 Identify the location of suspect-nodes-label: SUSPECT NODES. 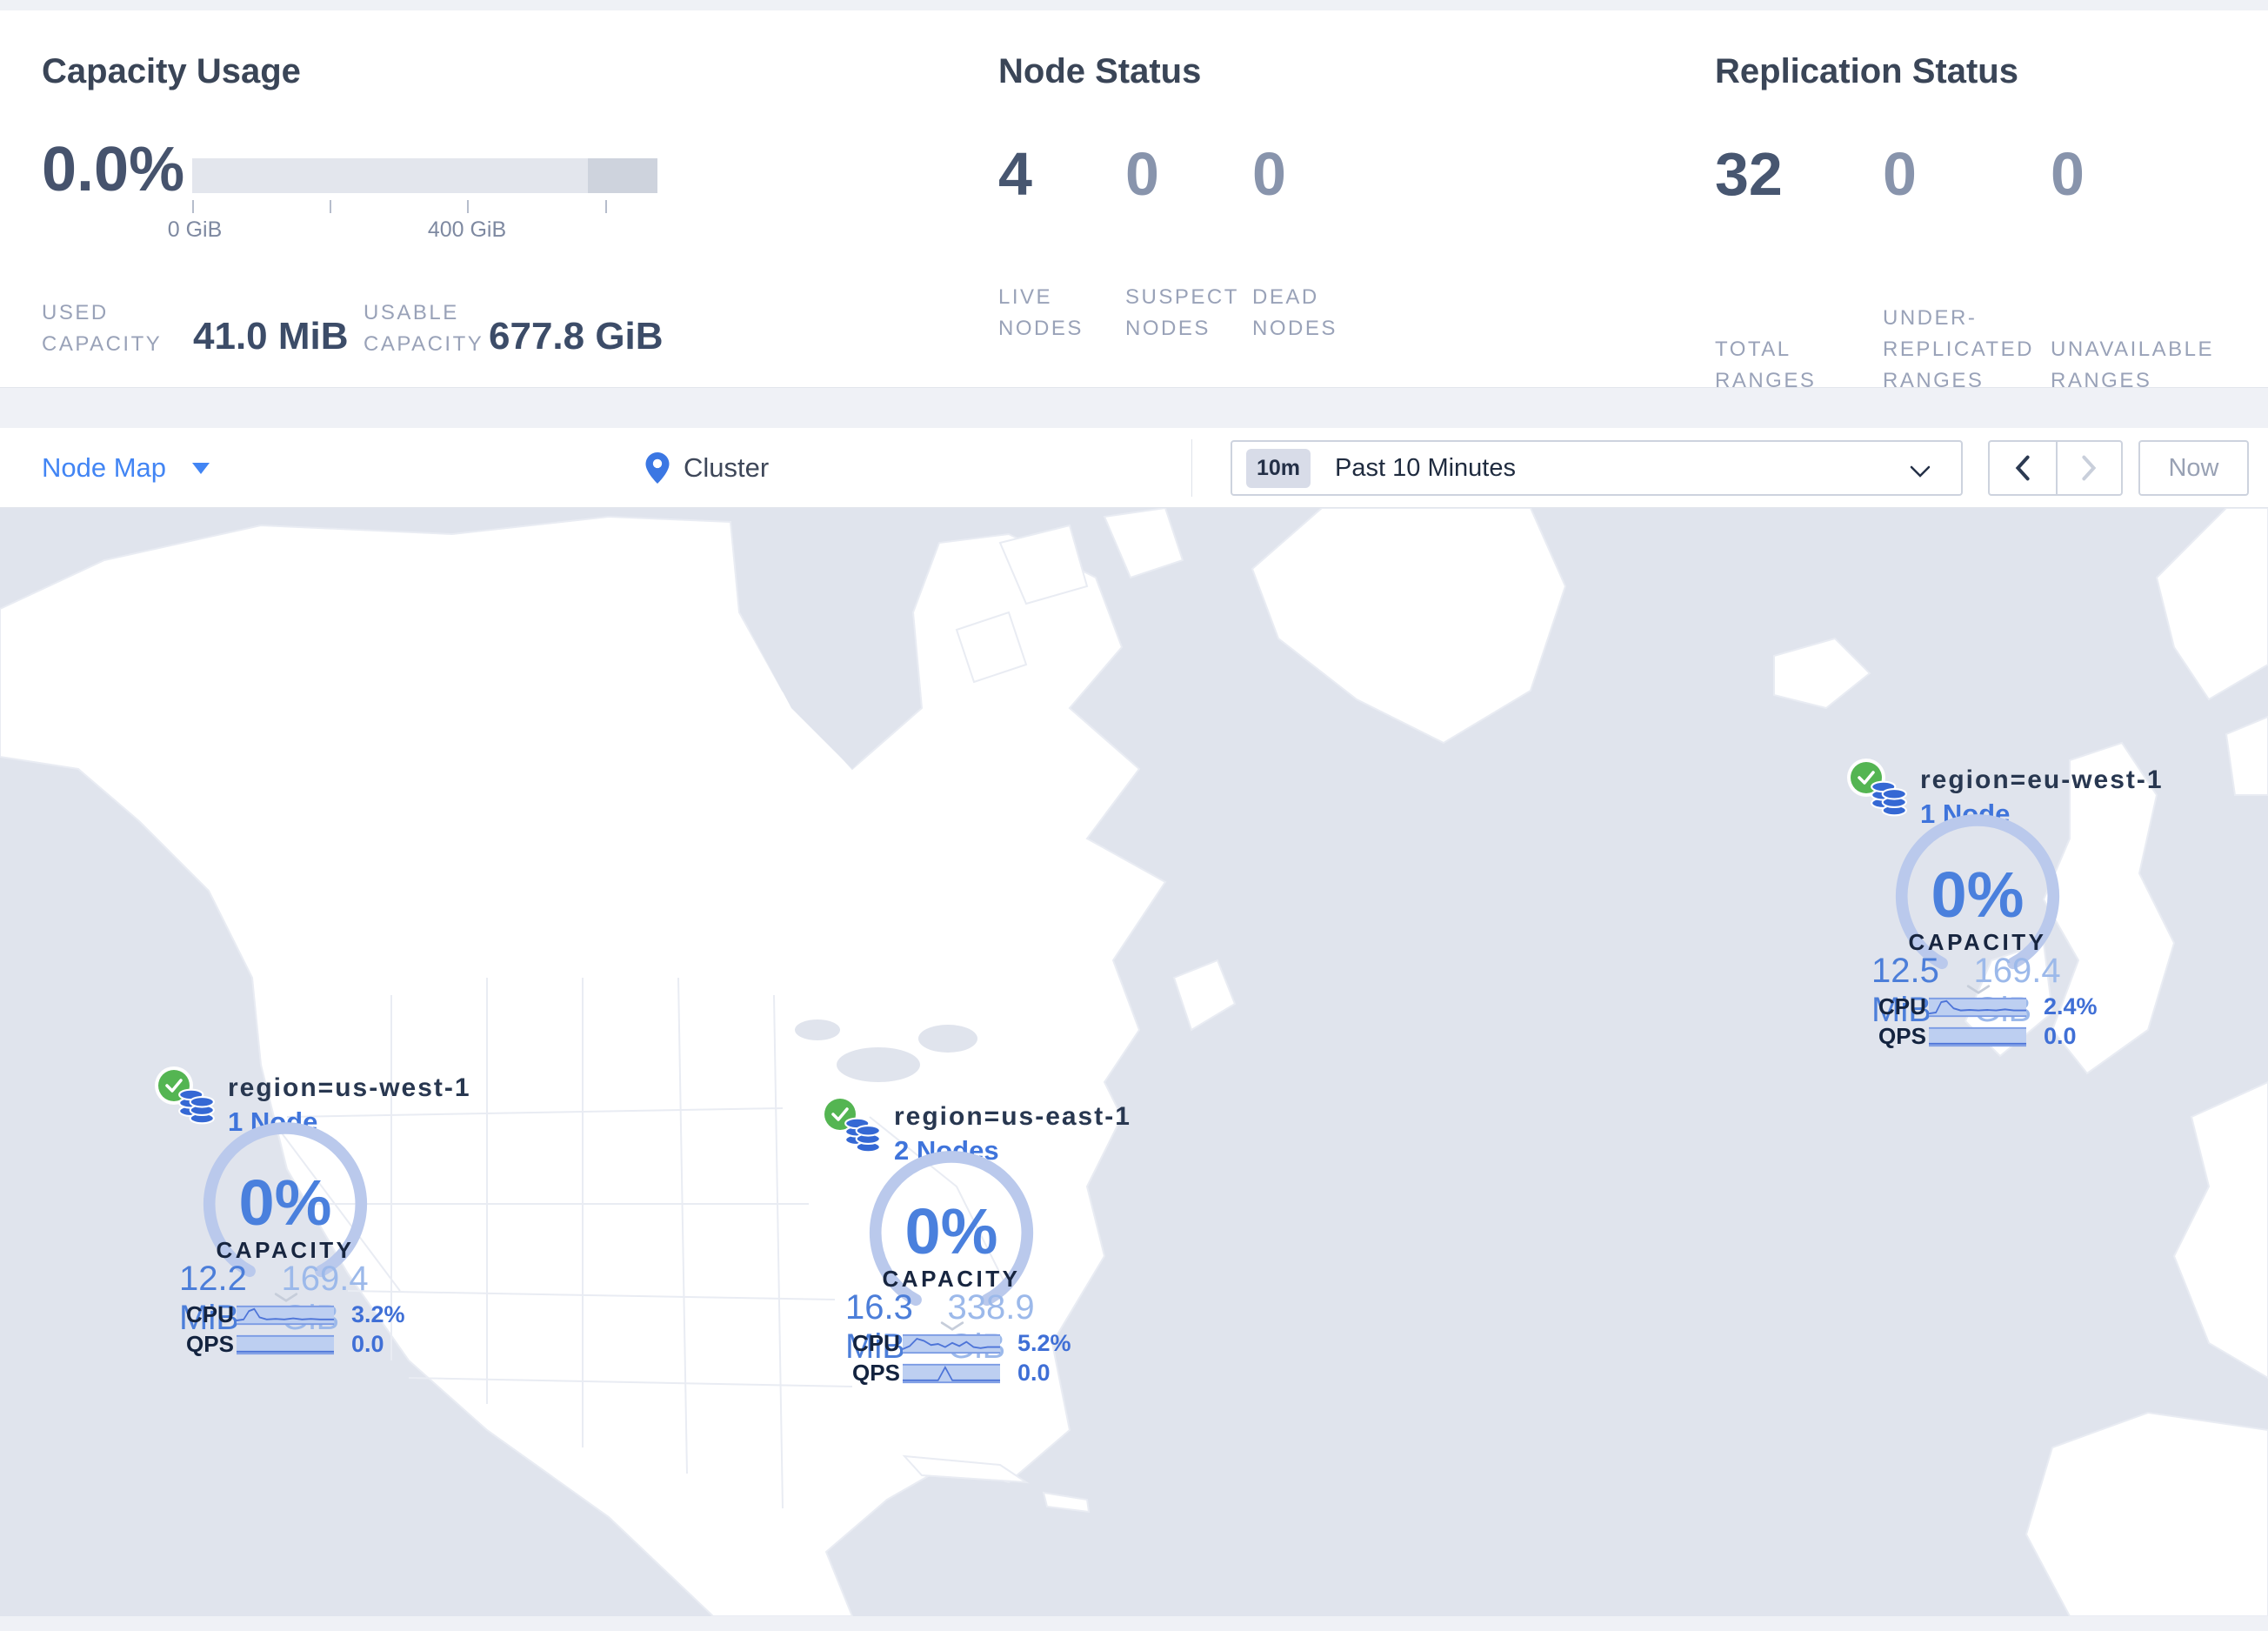
(1182, 312).